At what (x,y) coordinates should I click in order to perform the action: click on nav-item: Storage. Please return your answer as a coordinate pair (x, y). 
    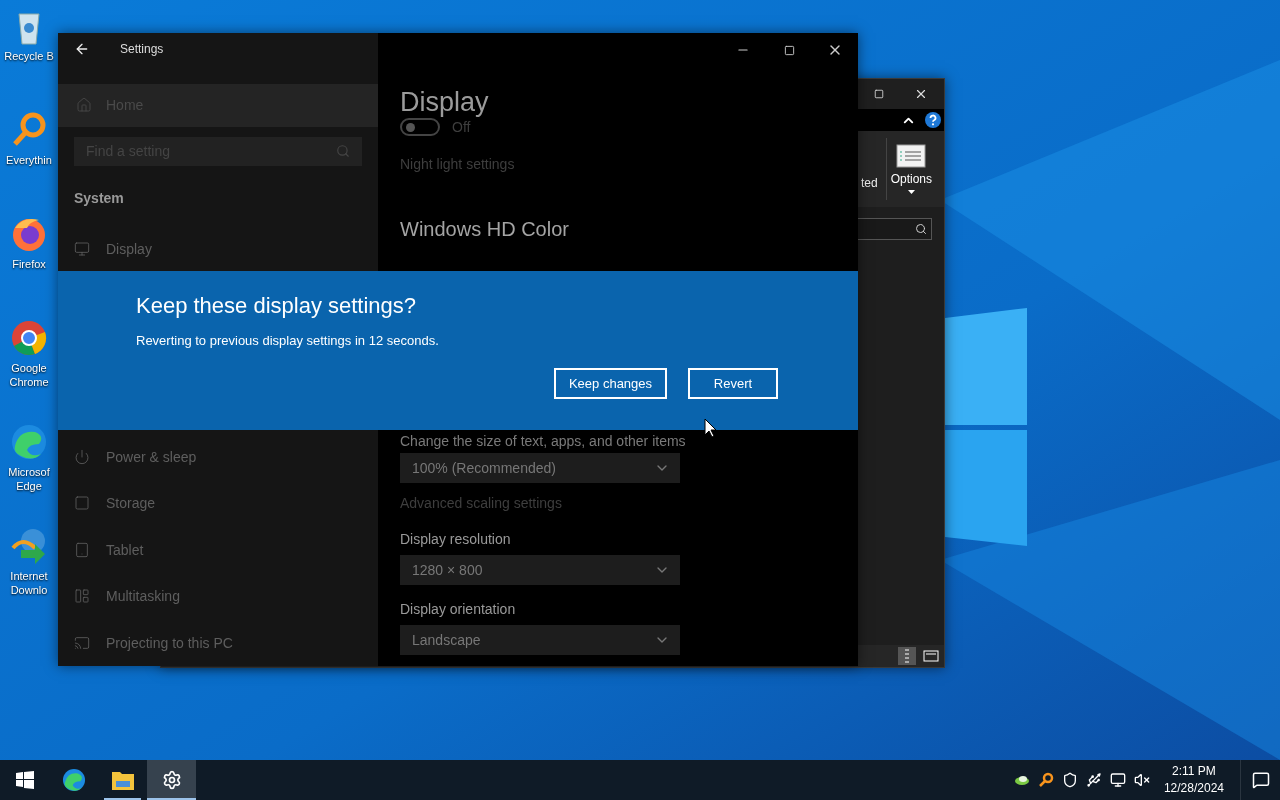
    Looking at the image, I should click on (218, 503).